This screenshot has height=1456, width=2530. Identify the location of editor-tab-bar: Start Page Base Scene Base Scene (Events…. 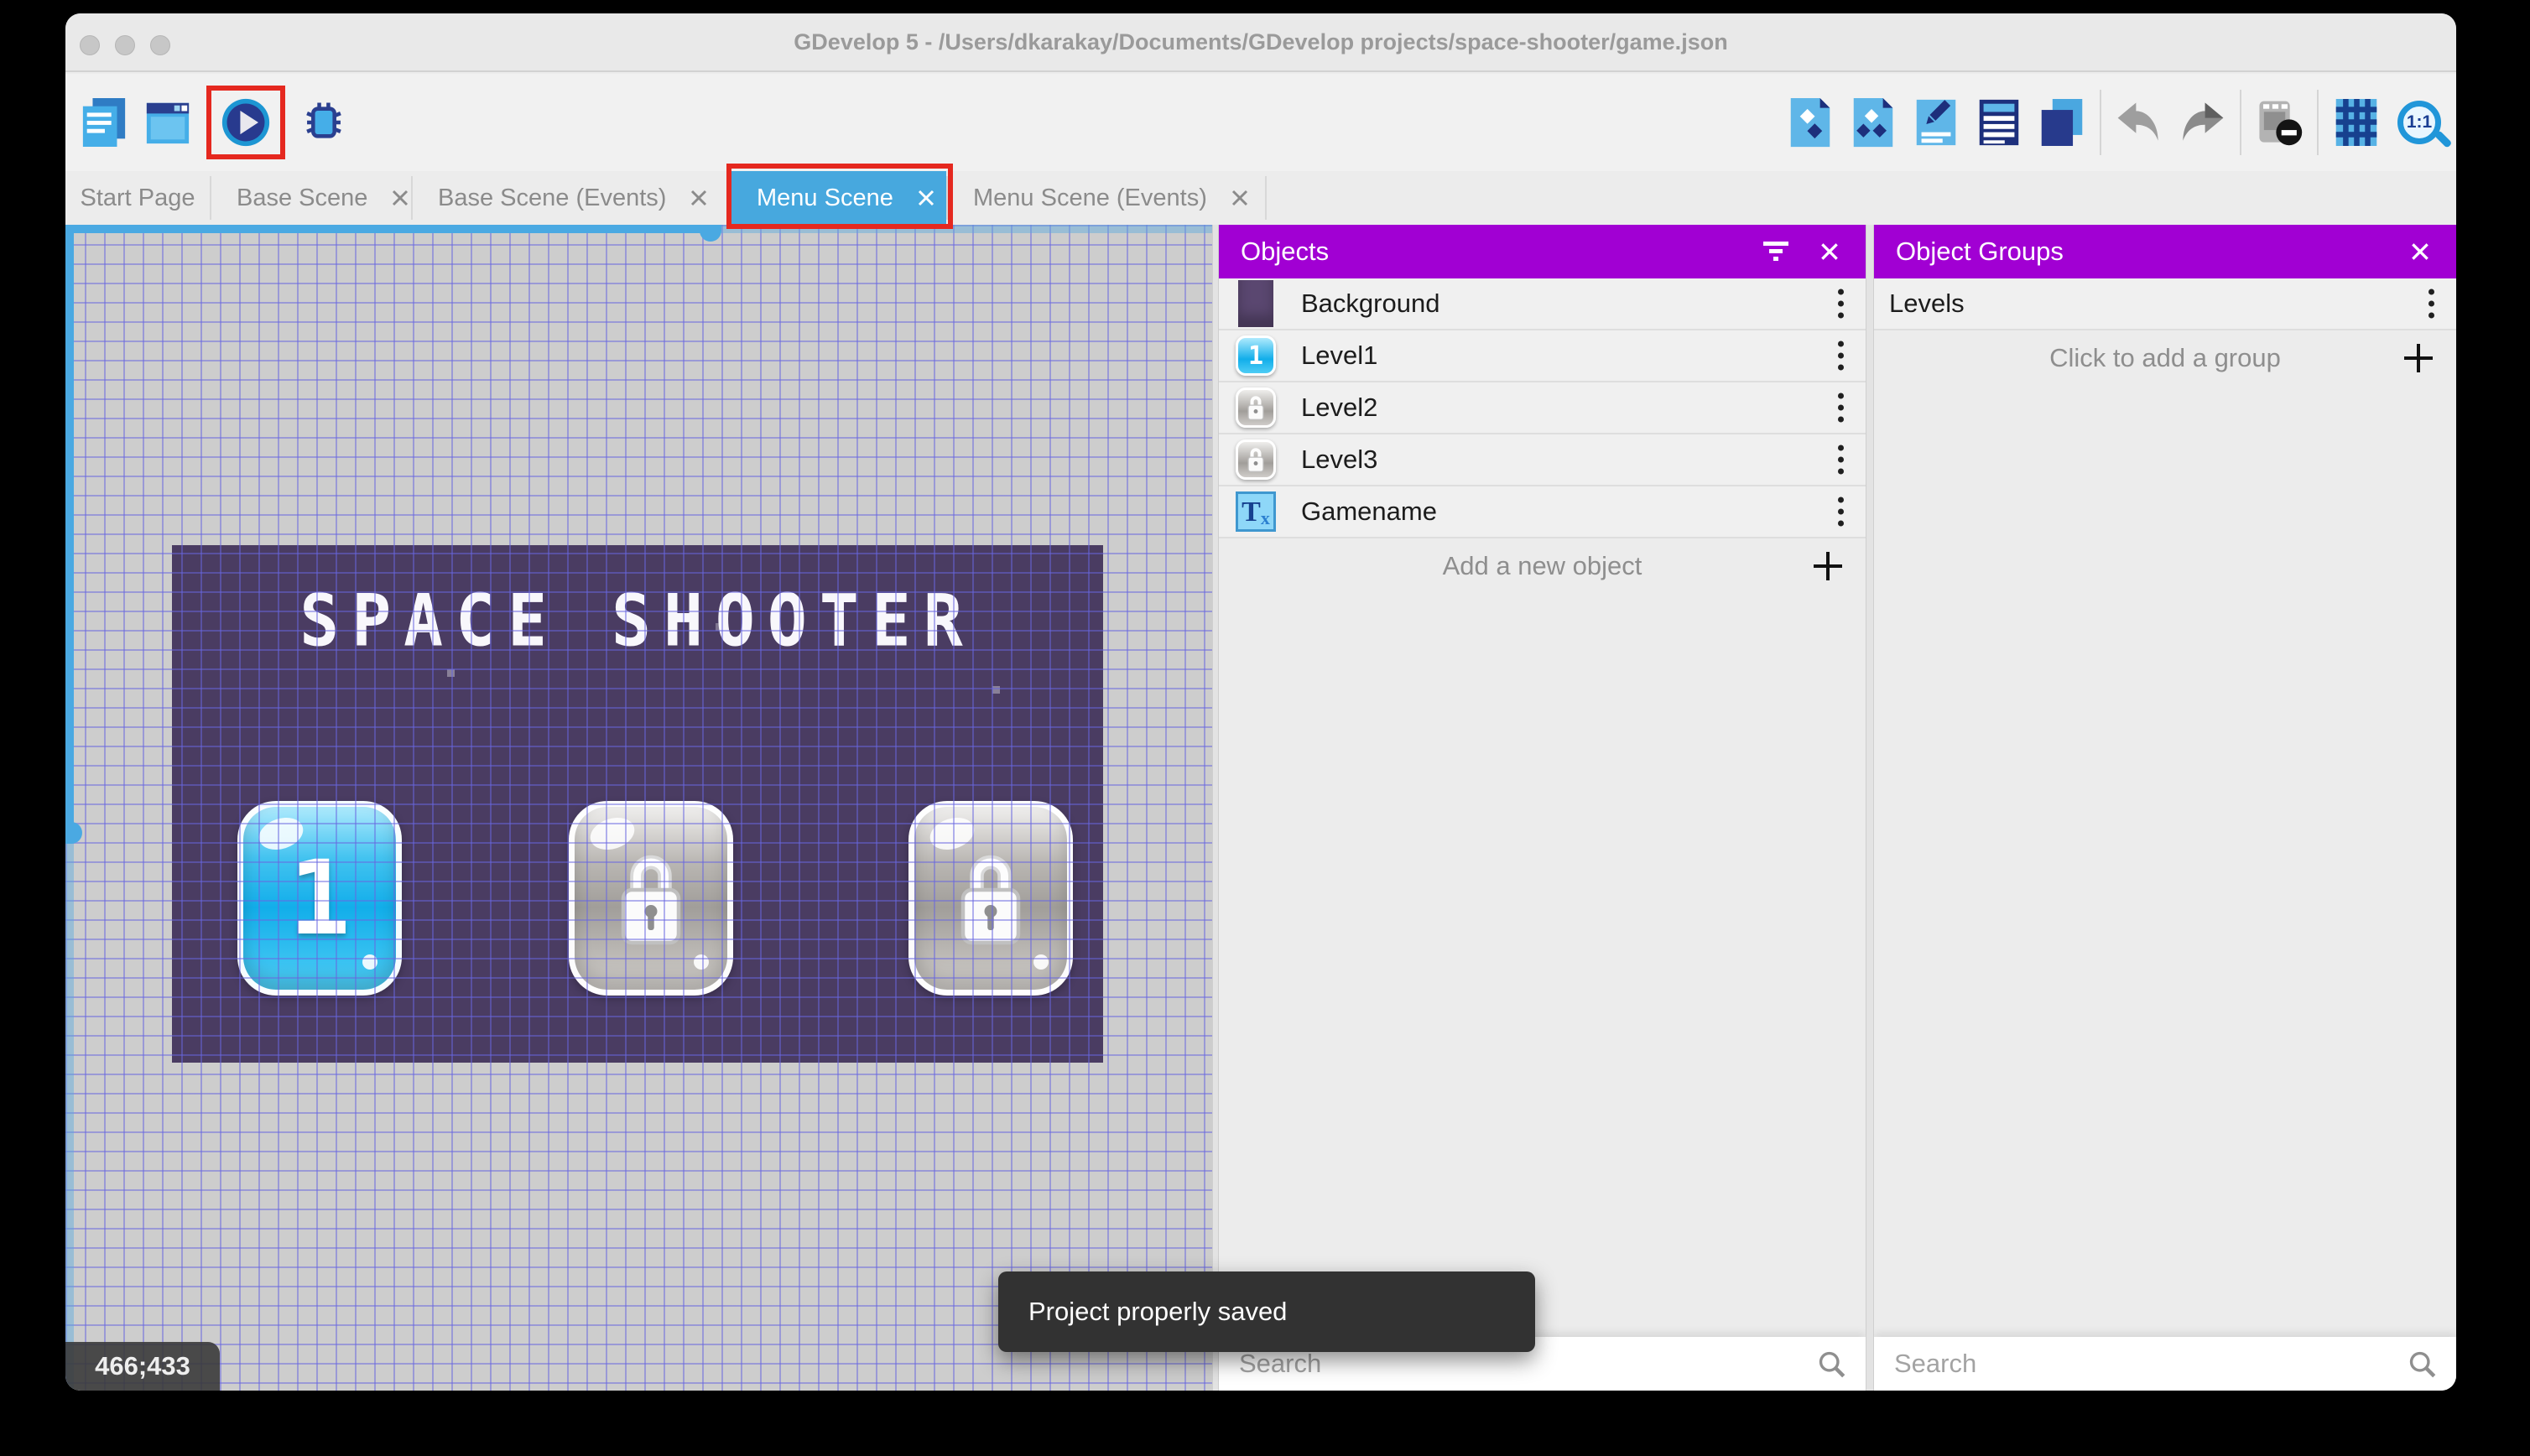
(1260, 198).